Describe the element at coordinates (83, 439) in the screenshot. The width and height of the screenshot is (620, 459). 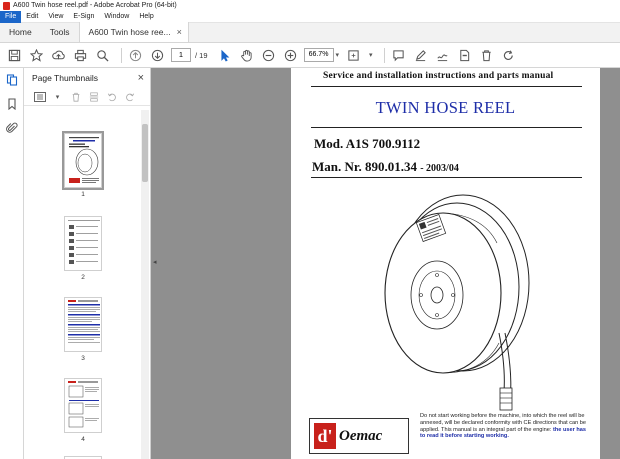
I see `thumbnail-label: 4` at that location.